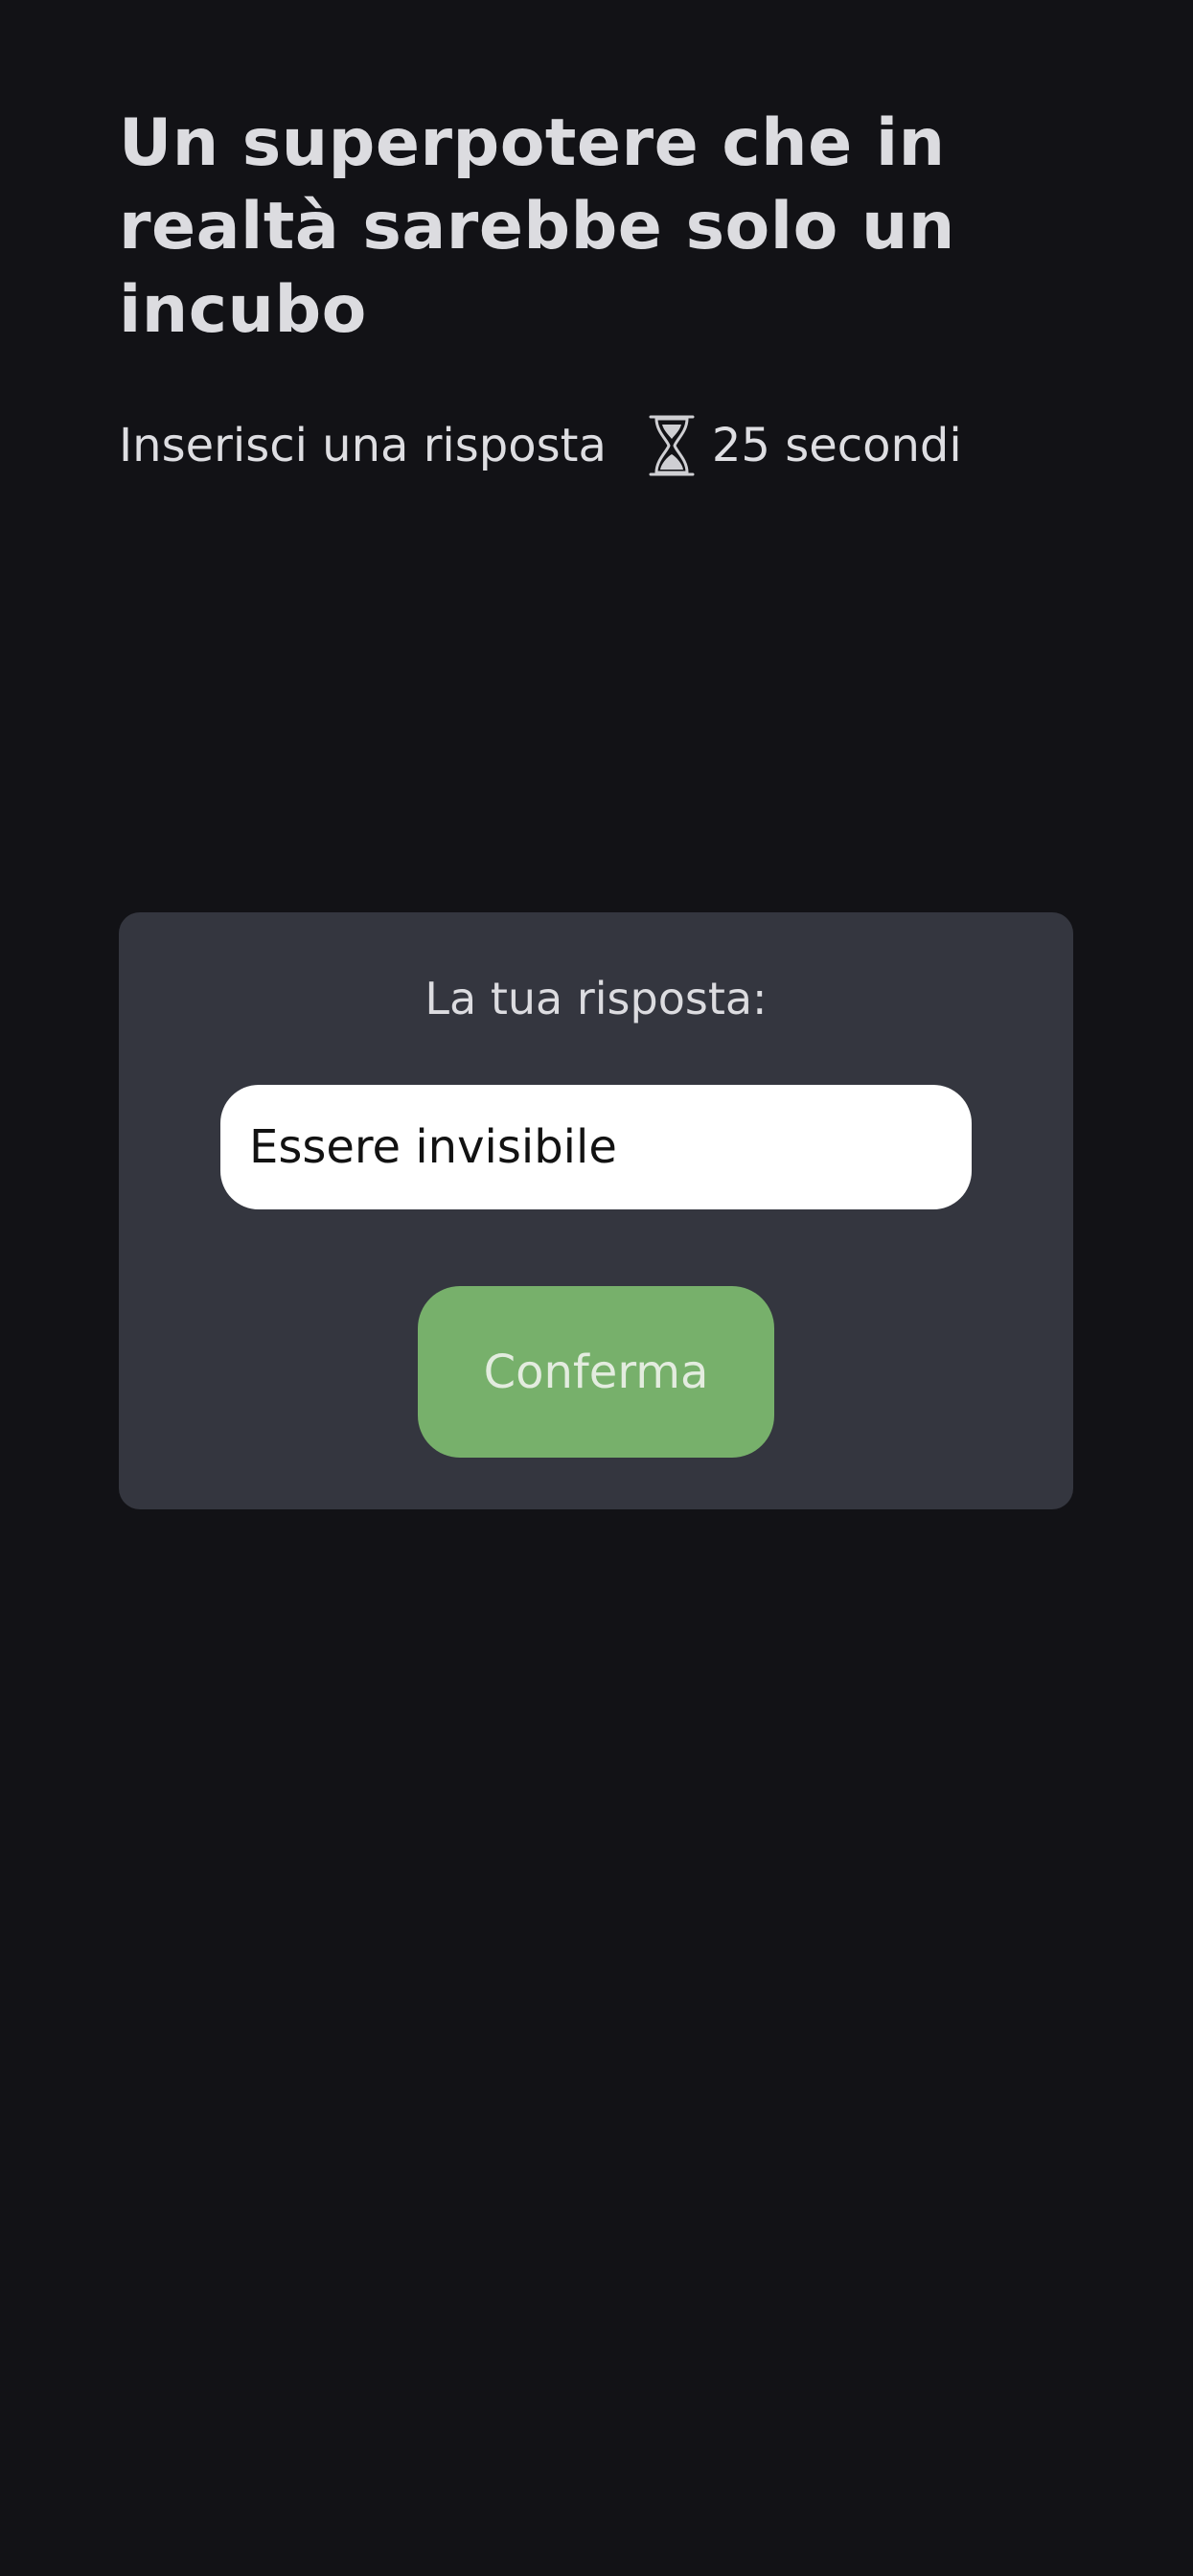 This screenshot has width=1193, height=2576. Describe the element at coordinates (672, 445) in the screenshot. I see `hourglass-icon` at that location.